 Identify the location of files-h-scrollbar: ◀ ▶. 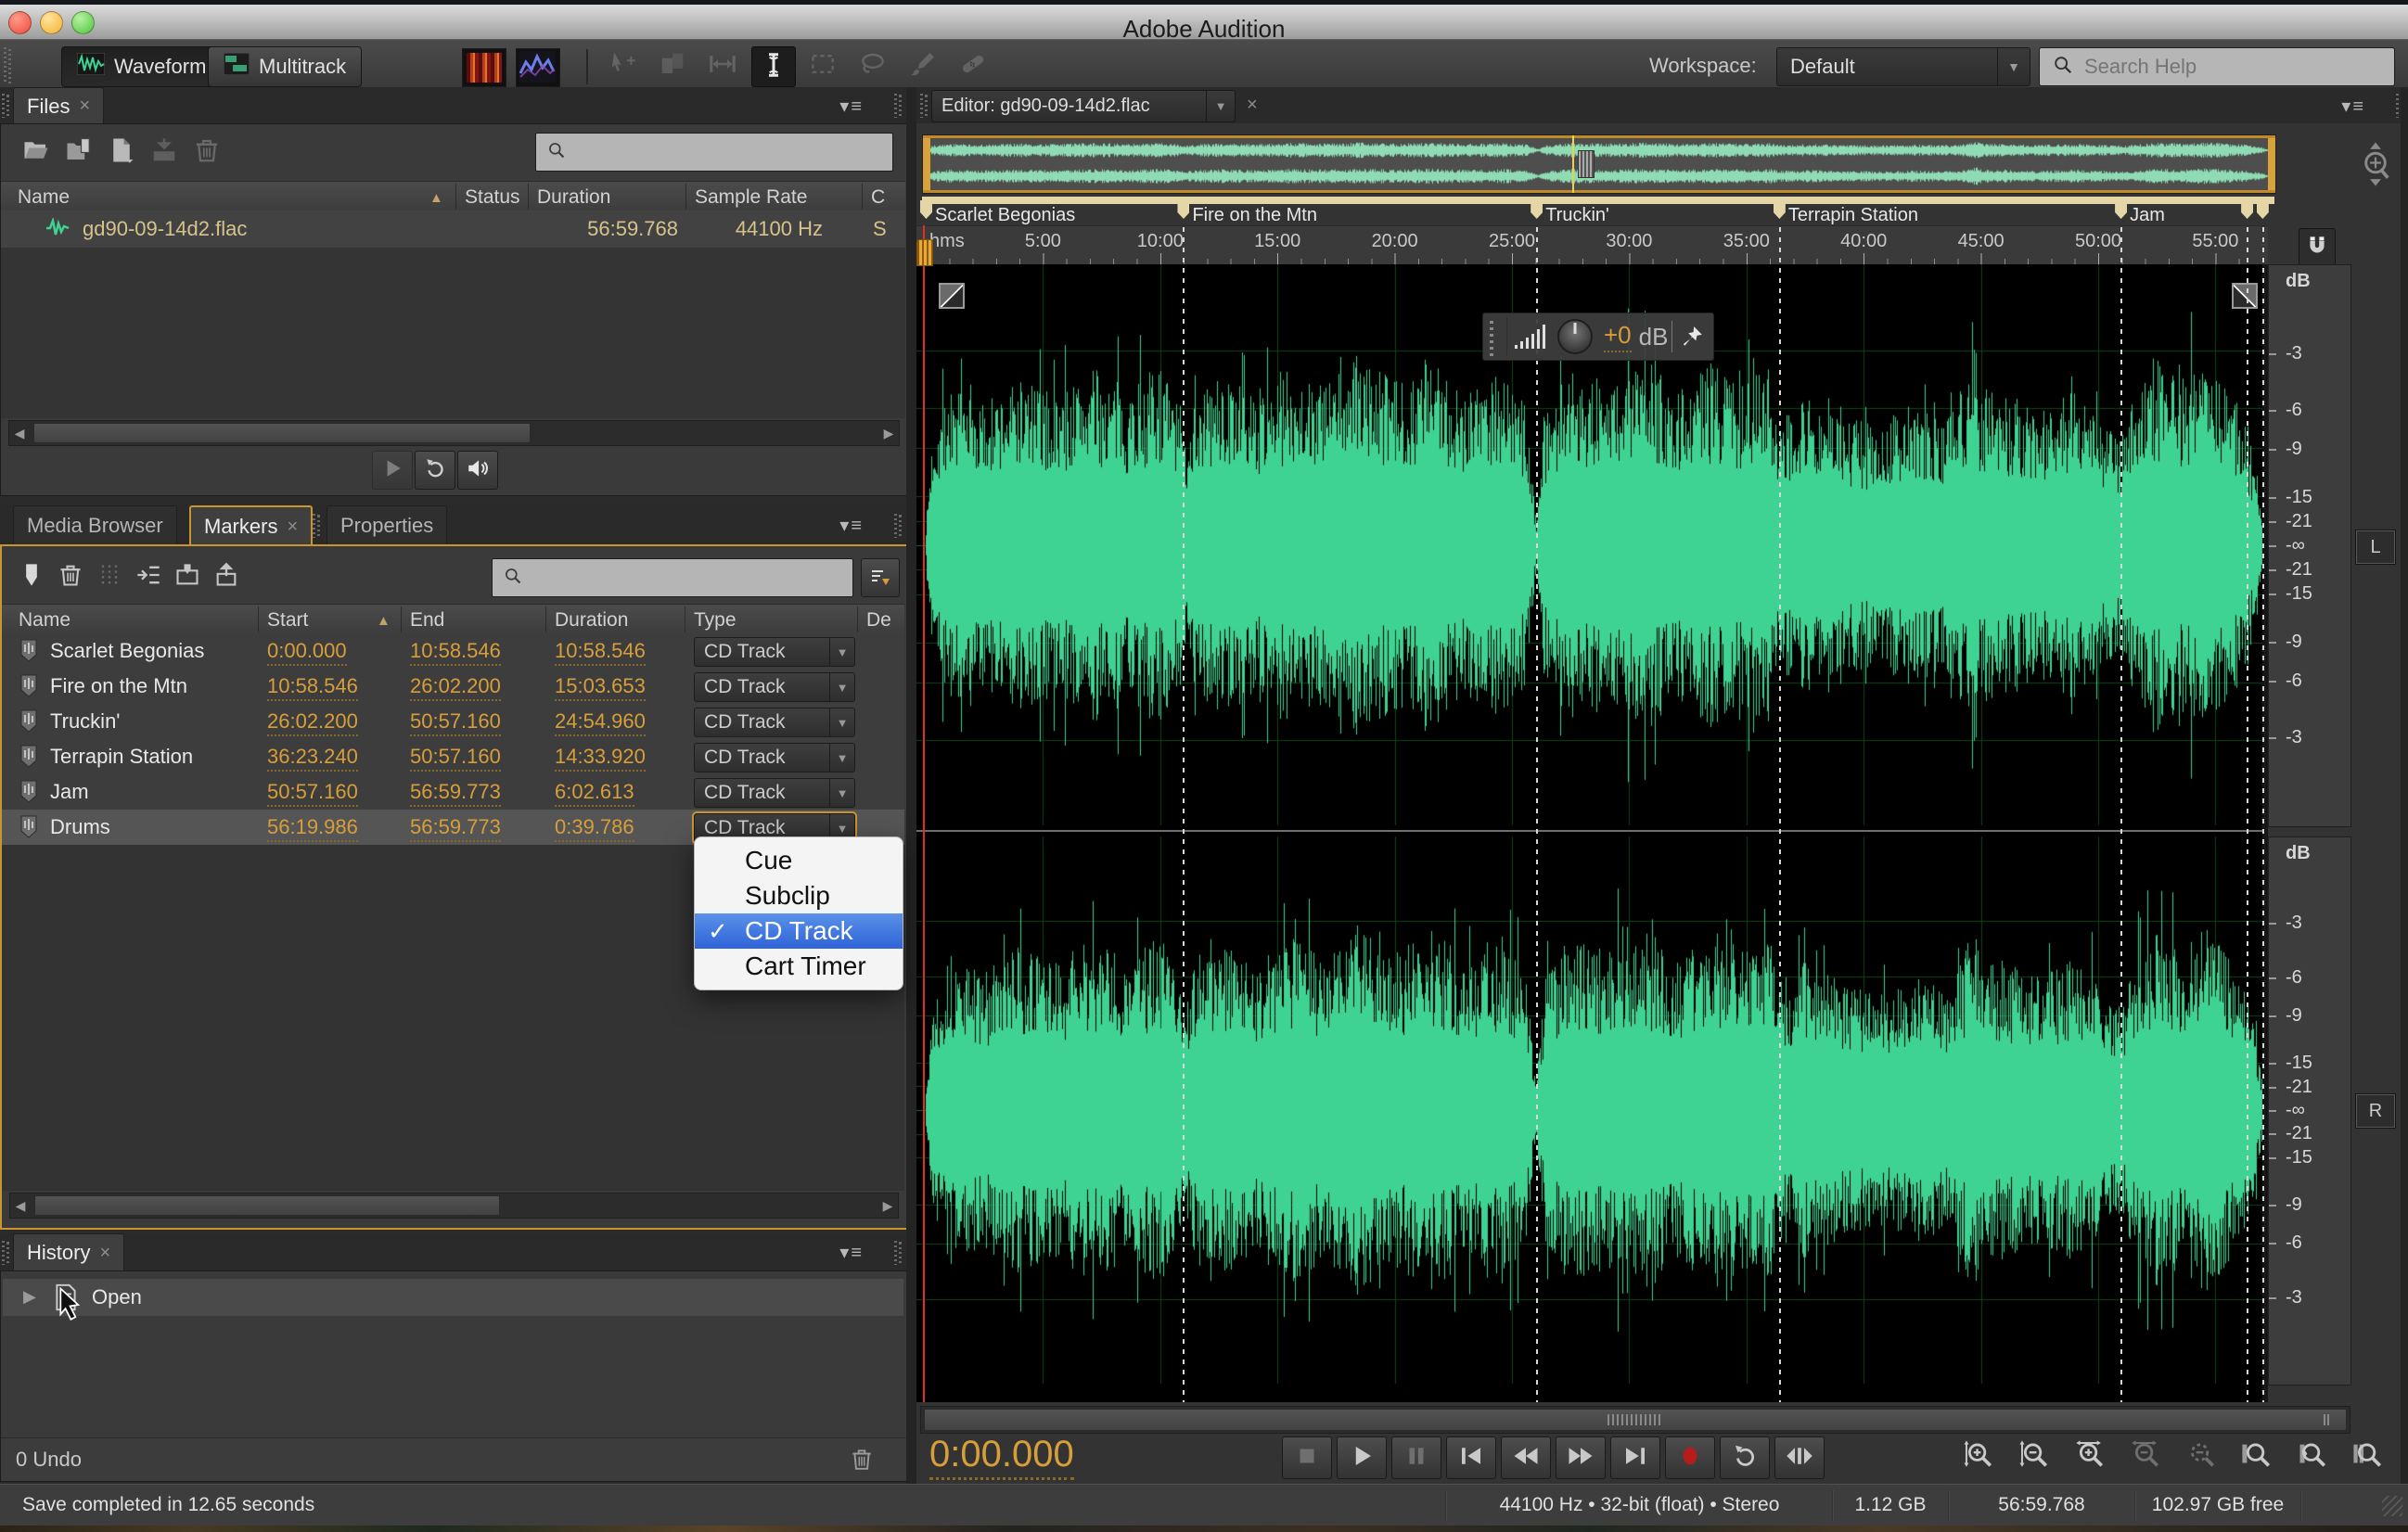
(454, 433).